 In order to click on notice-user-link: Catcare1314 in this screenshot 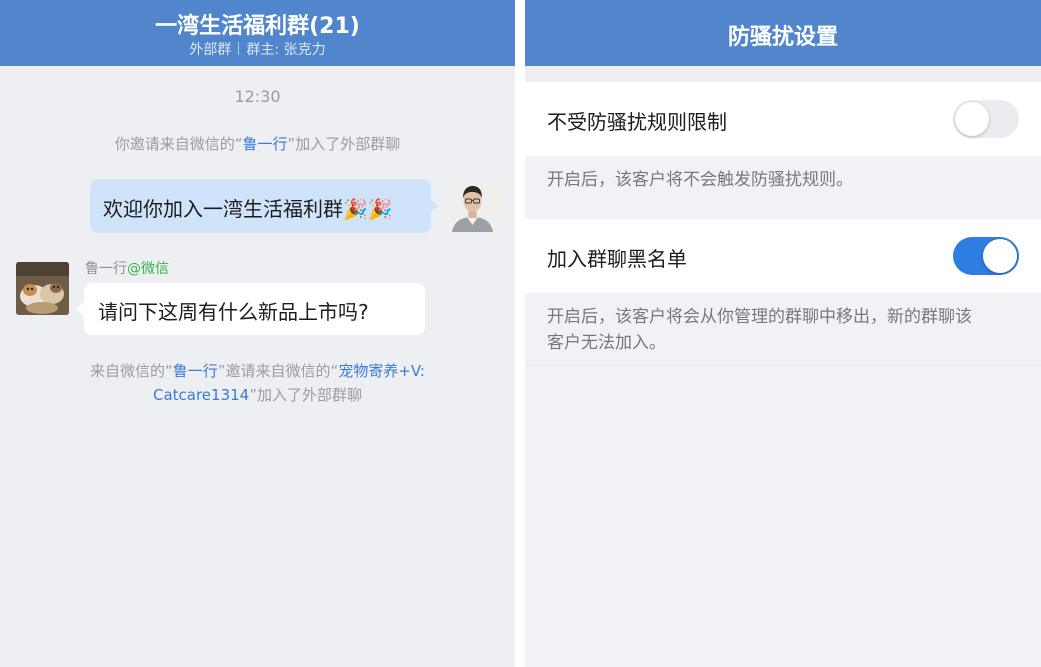, I will do `click(201, 395)`.